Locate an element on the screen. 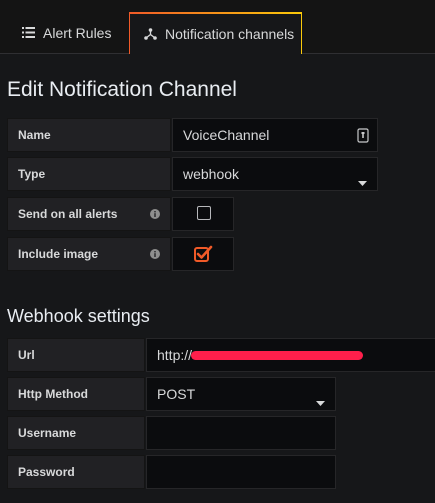 The height and width of the screenshot is (503, 435). username-label: Username is located at coordinates (76, 433).